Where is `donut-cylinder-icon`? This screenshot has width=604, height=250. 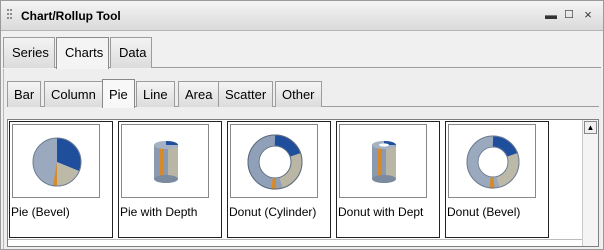 donut-cylinder-icon is located at coordinates (275, 162).